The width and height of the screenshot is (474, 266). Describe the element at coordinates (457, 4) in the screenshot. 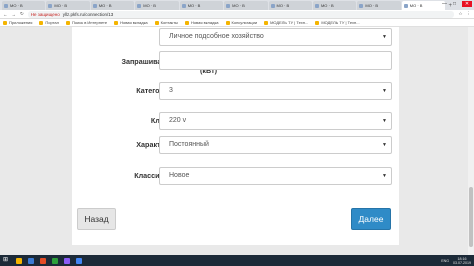

I see `window-controls: — □ ✕` at that location.